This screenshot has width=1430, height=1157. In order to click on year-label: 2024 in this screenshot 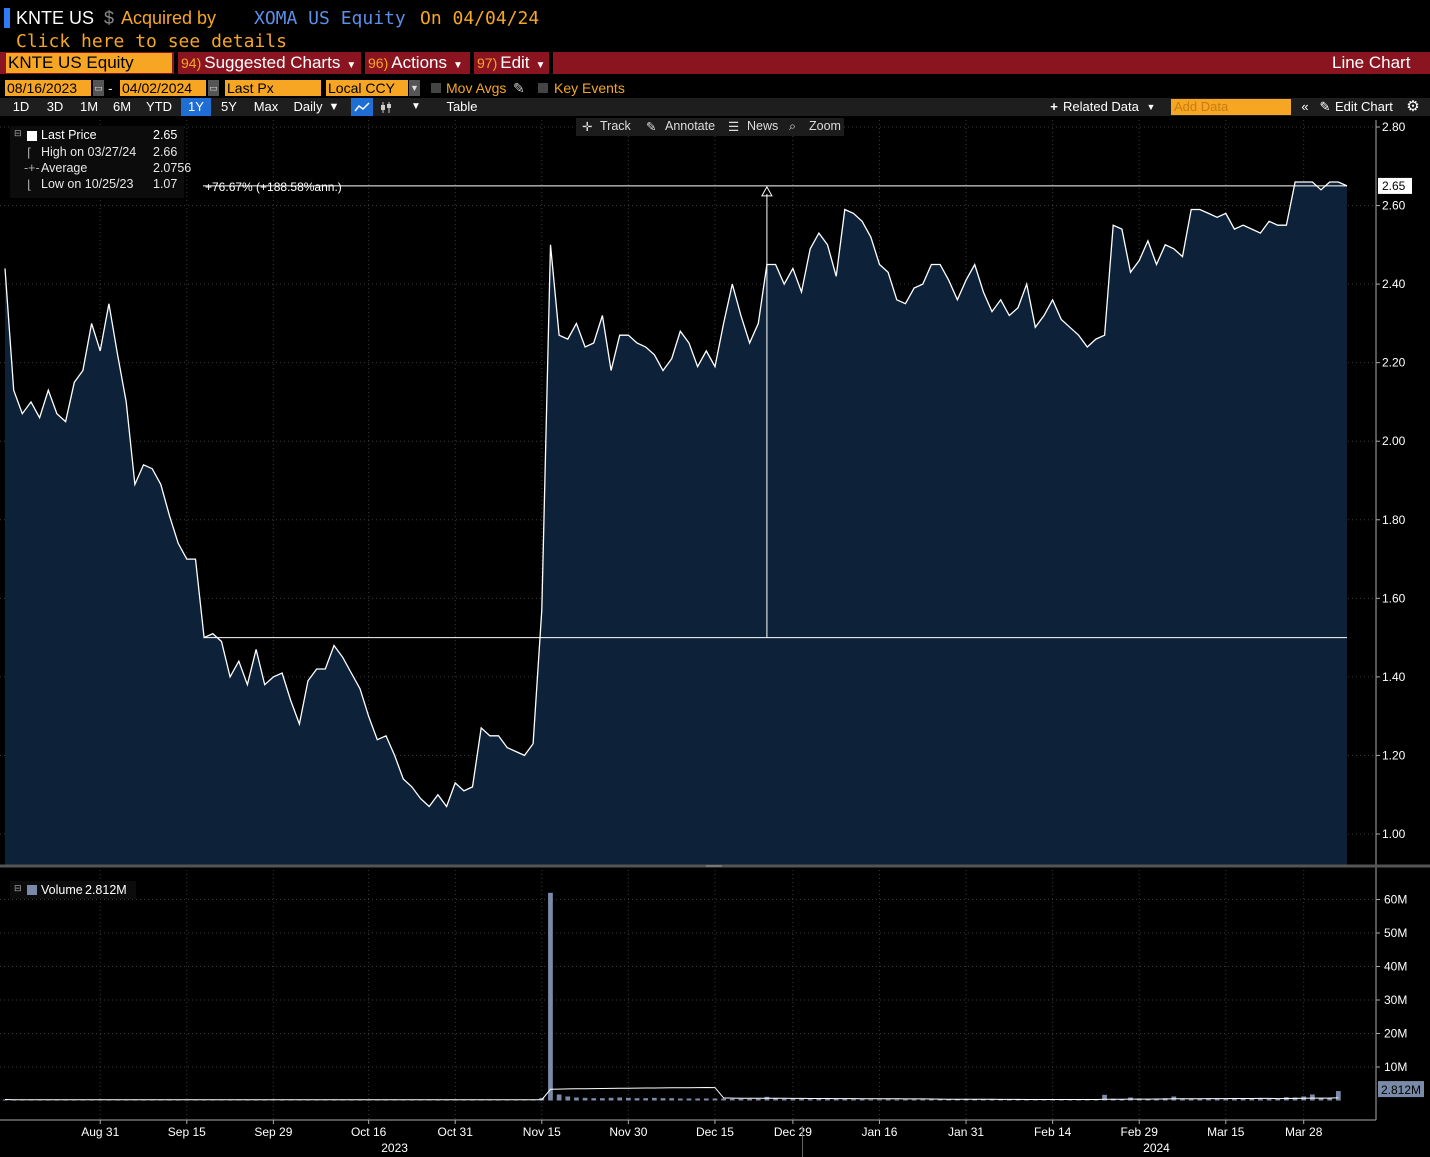, I will do `click(1156, 1148)`.